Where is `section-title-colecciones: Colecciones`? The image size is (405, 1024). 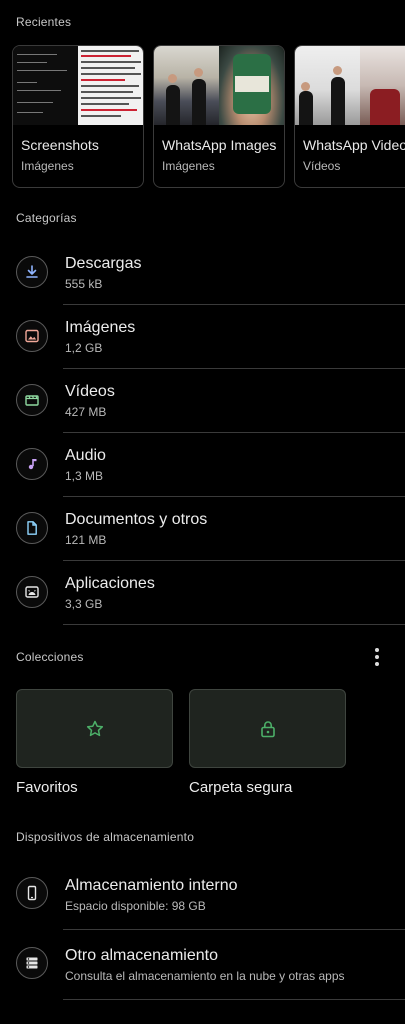 section-title-colecciones: Colecciones is located at coordinates (50, 657).